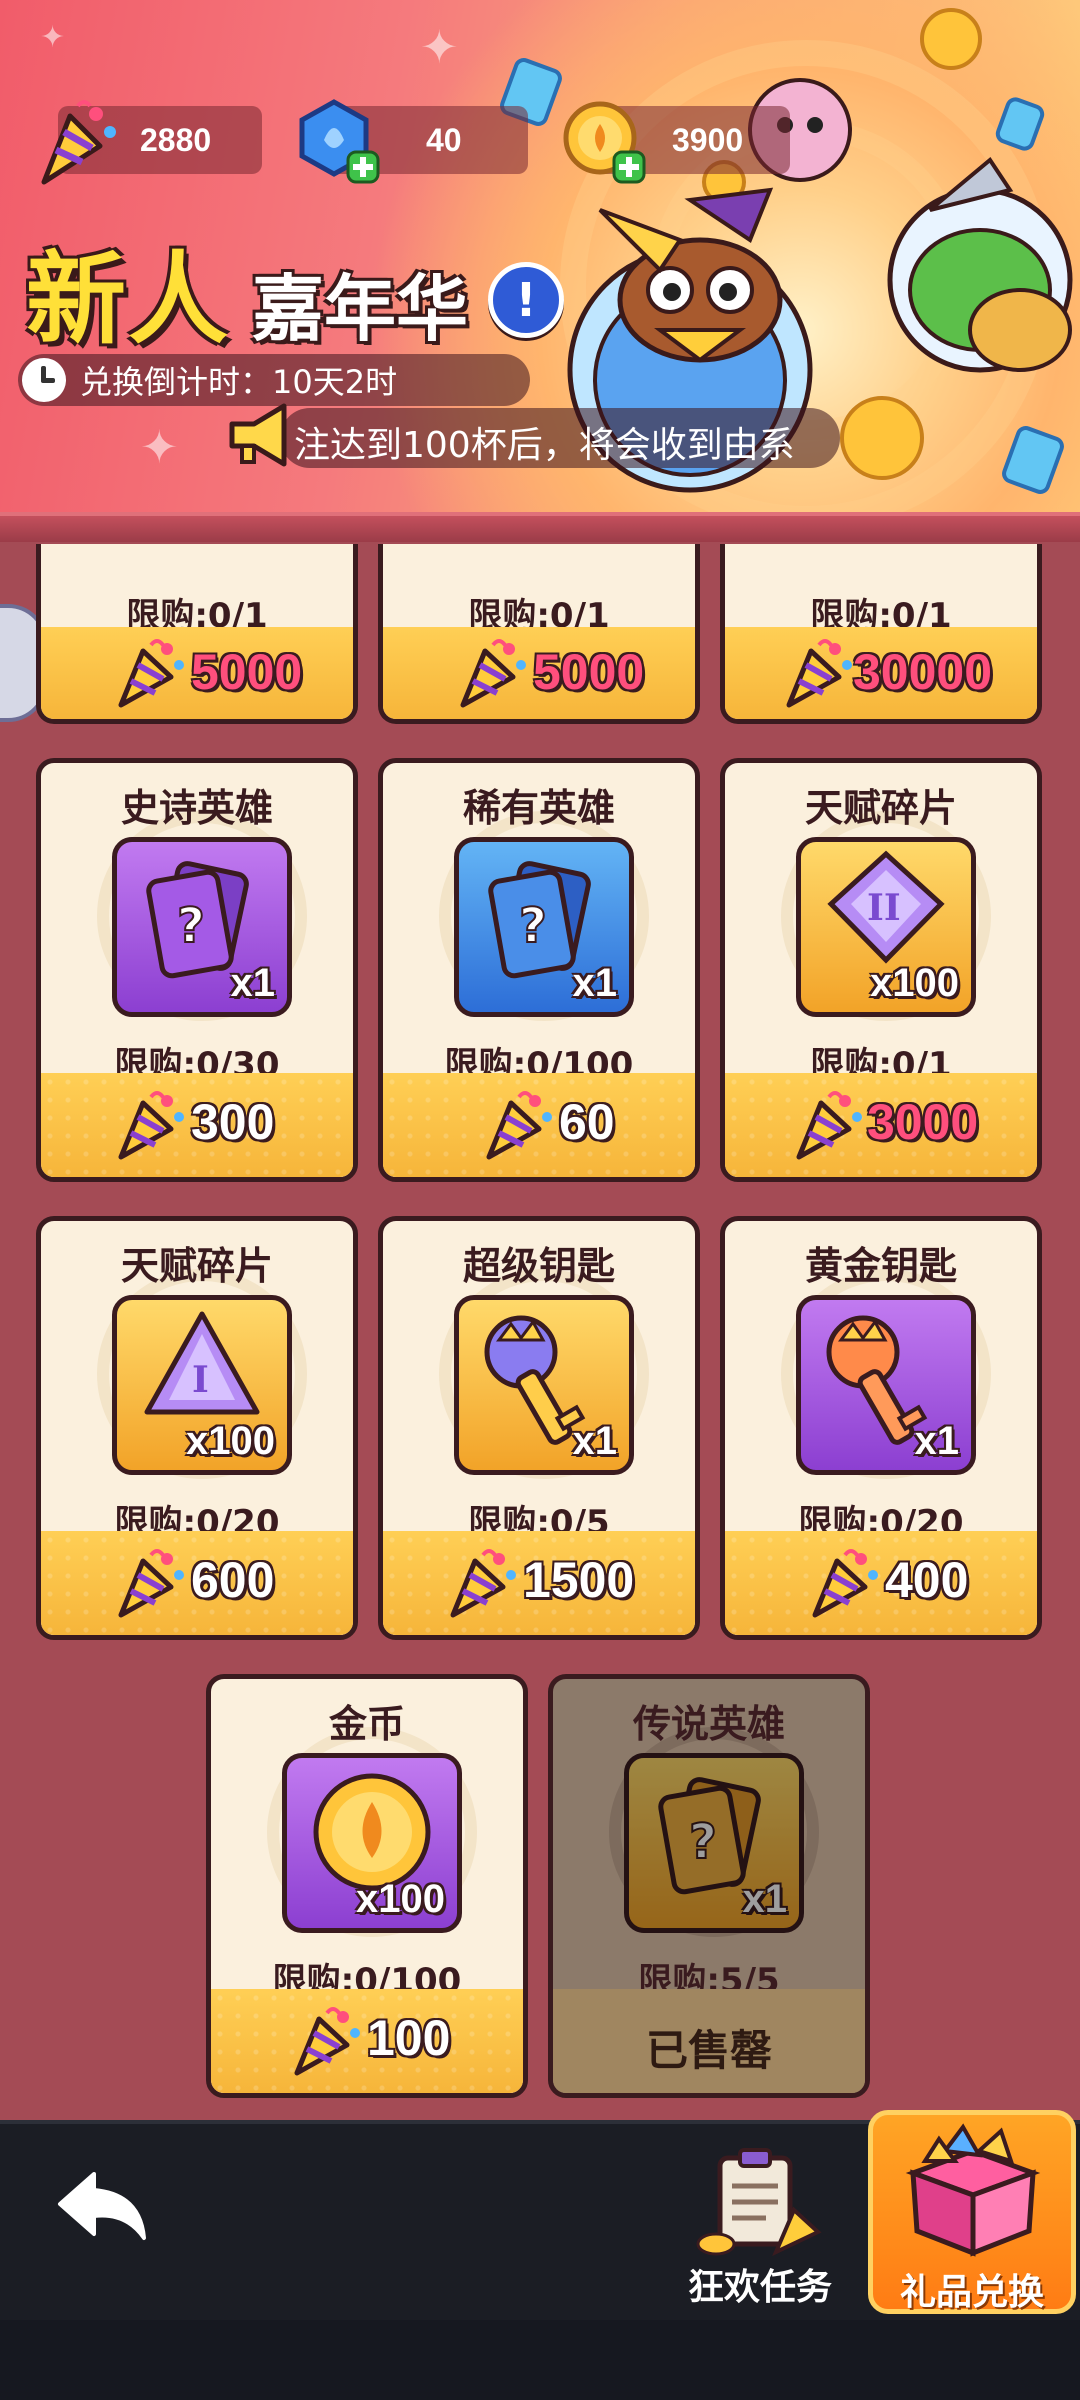 The image size is (1080, 2400). Describe the element at coordinates (366, 1724) in the screenshot. I see `item-name: 金币` at that location.